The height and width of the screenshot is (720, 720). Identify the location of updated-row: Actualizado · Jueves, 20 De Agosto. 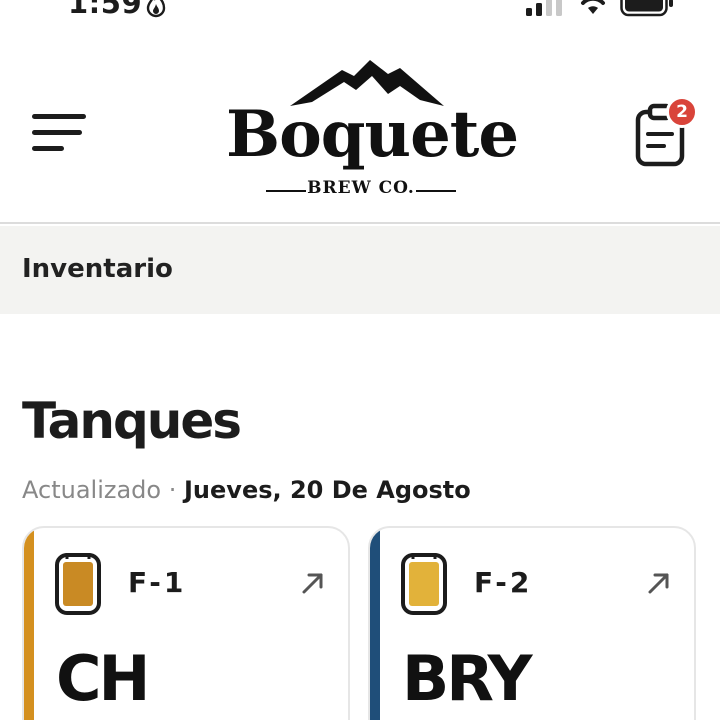
(246, 490).